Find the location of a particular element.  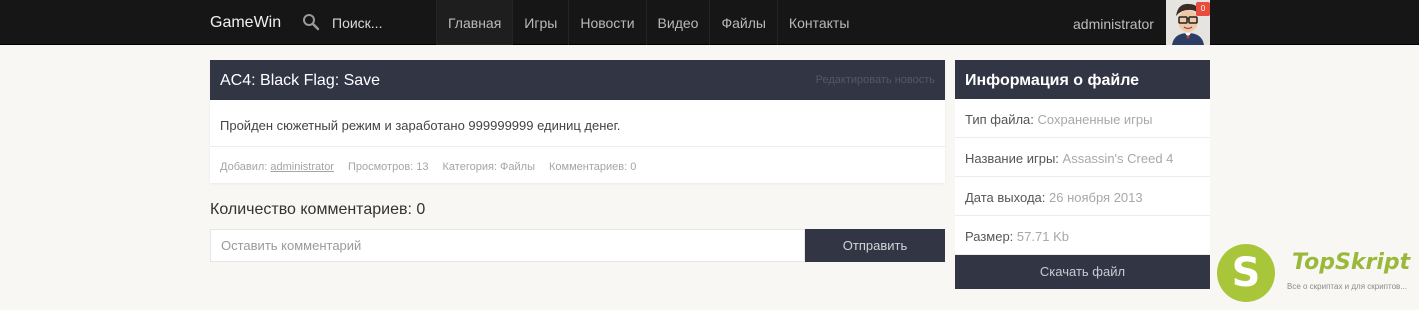

release-date-row: Дата выхода: 26 ноября 2013 is located at coordinates (1082, 196).